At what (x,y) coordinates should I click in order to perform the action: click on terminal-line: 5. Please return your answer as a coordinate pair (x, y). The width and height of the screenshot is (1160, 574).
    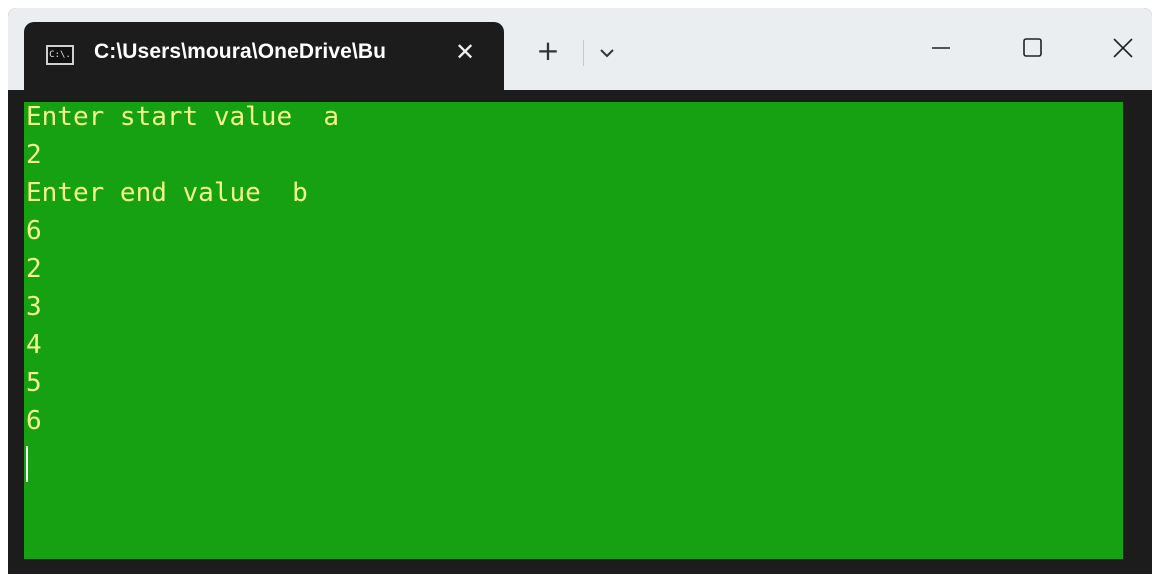
    Looking at the image, I should click on (34, 383).